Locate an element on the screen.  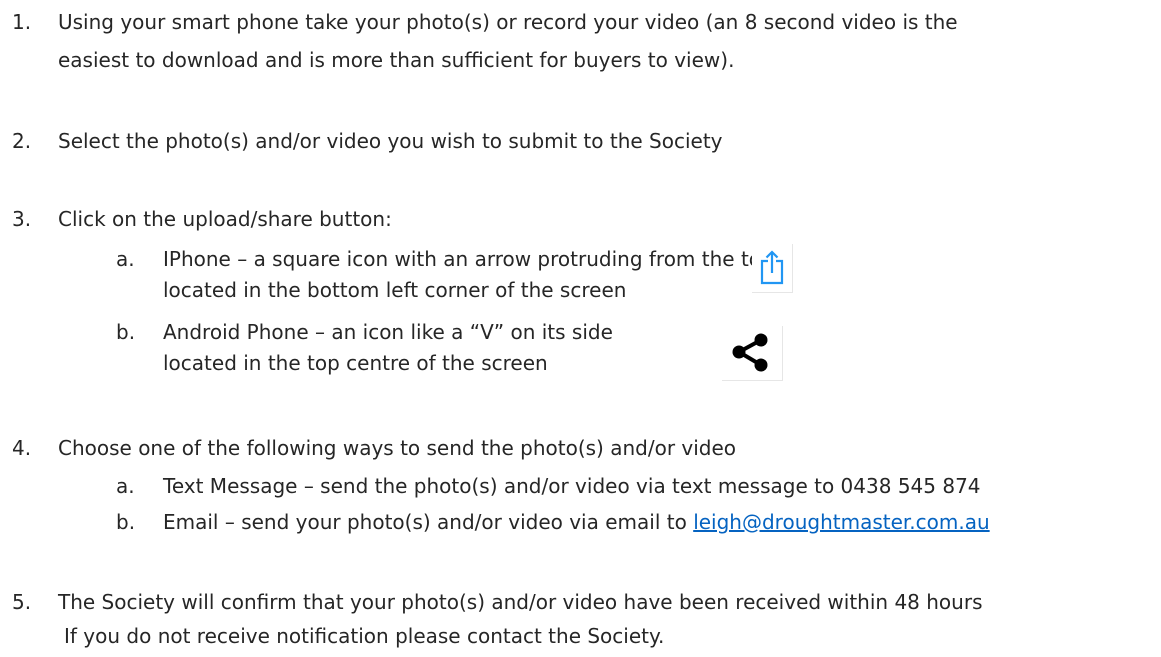
step-number: 2. is located at coordinates (22, 141).